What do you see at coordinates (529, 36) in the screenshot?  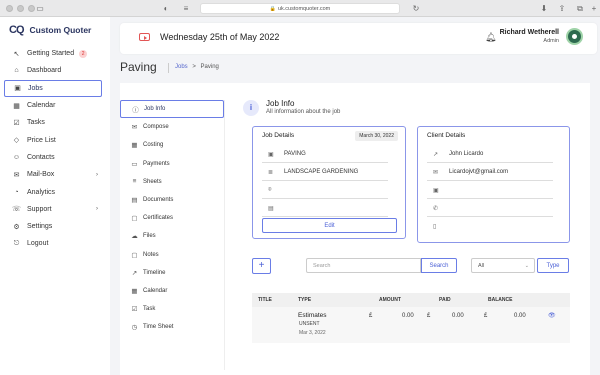 I see `user-info: Richard Wetherell Admin` at bounding box center [529, 36].